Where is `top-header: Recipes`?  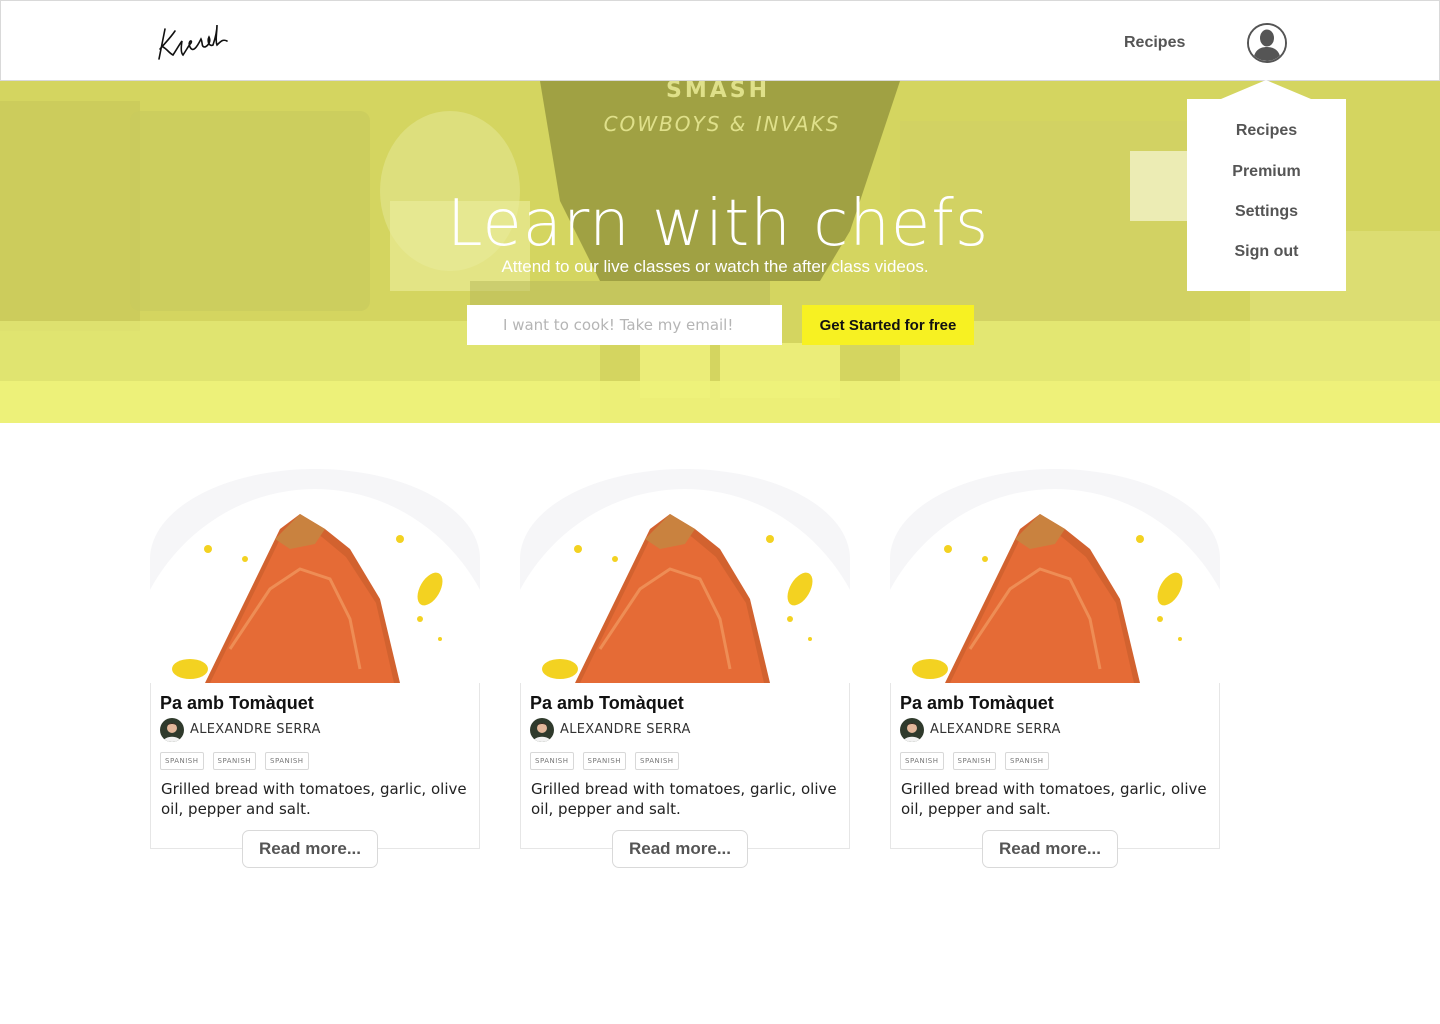
top-header: Recipes is located at coordinates (720, 40).